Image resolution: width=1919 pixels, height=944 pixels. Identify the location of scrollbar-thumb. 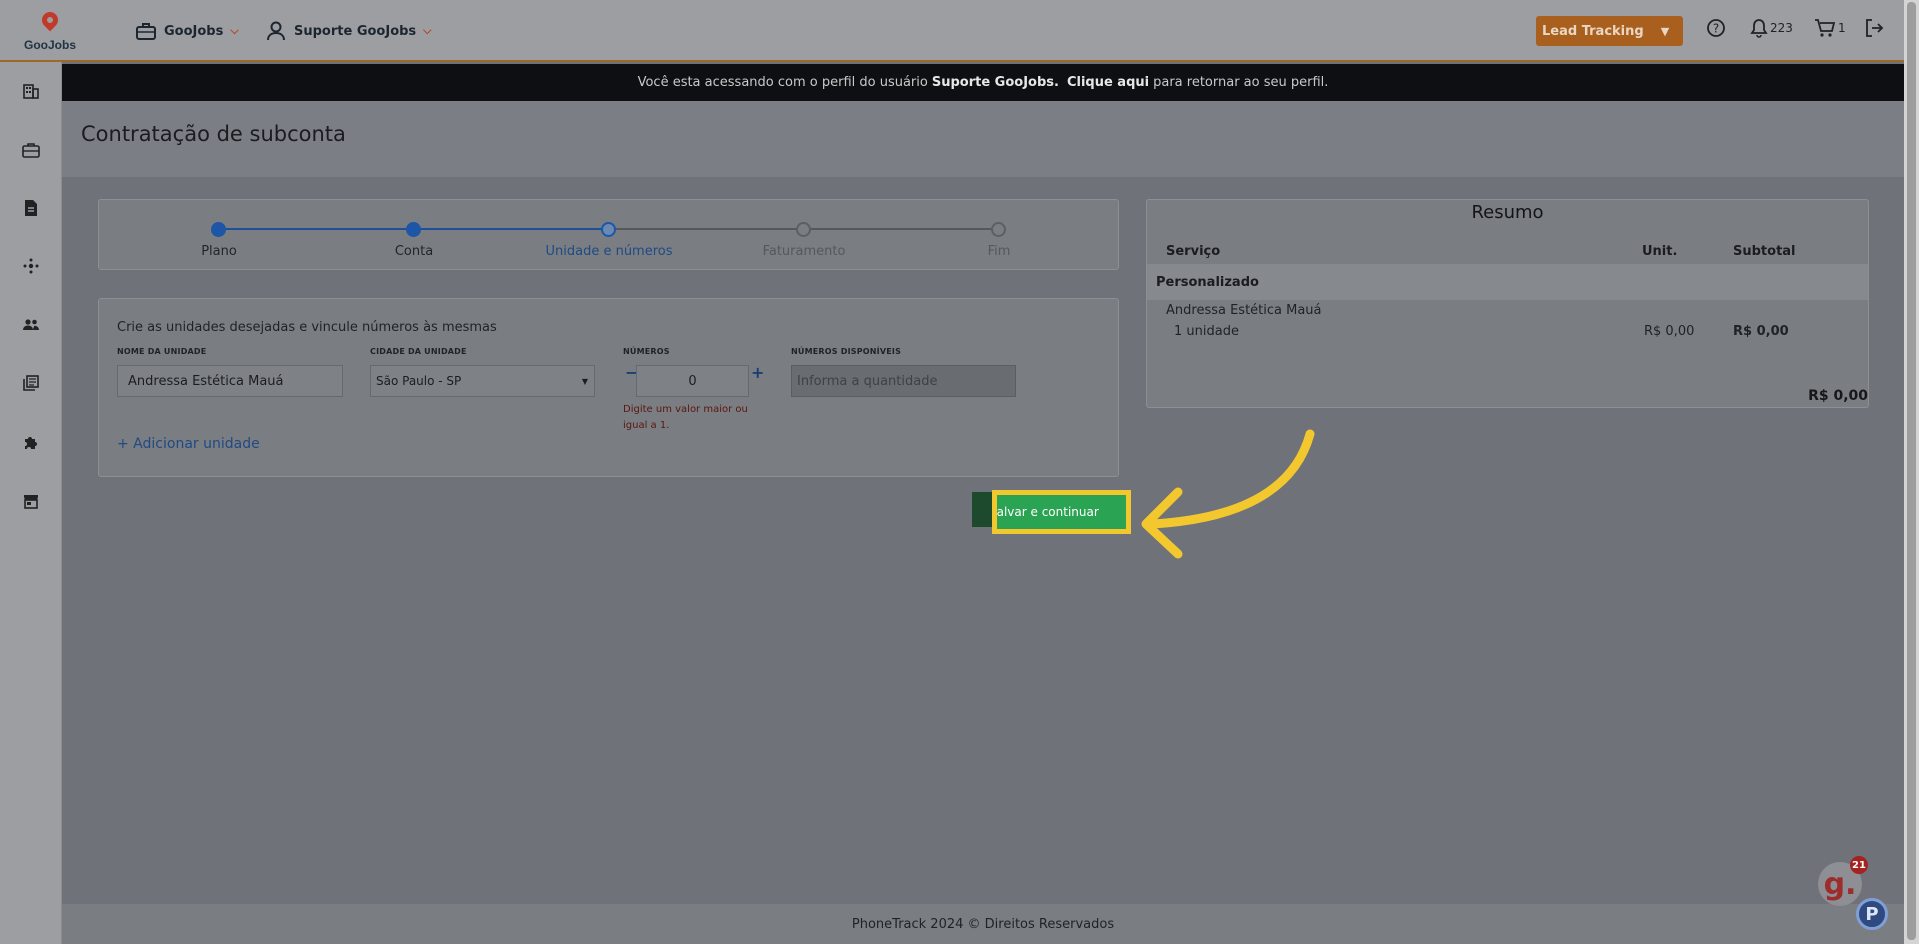
(1911, 471).